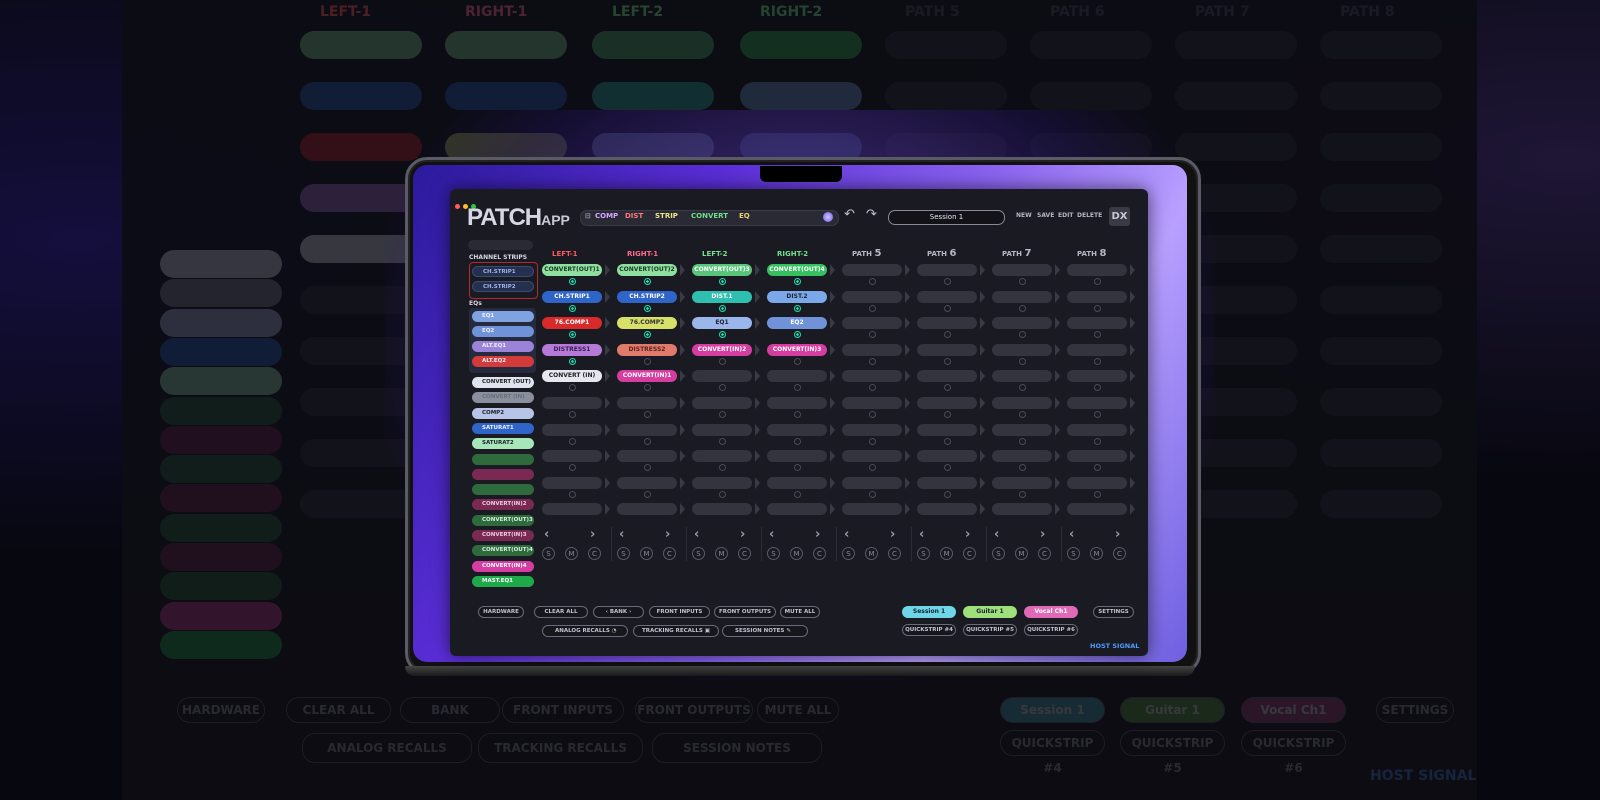 The width and height of the screenshot is (1600, 800). What do you see at coordinates (572, 296) in the screenshot?
I see `patch-slot: CH.STRIP1` at bounding box center [572, 296].